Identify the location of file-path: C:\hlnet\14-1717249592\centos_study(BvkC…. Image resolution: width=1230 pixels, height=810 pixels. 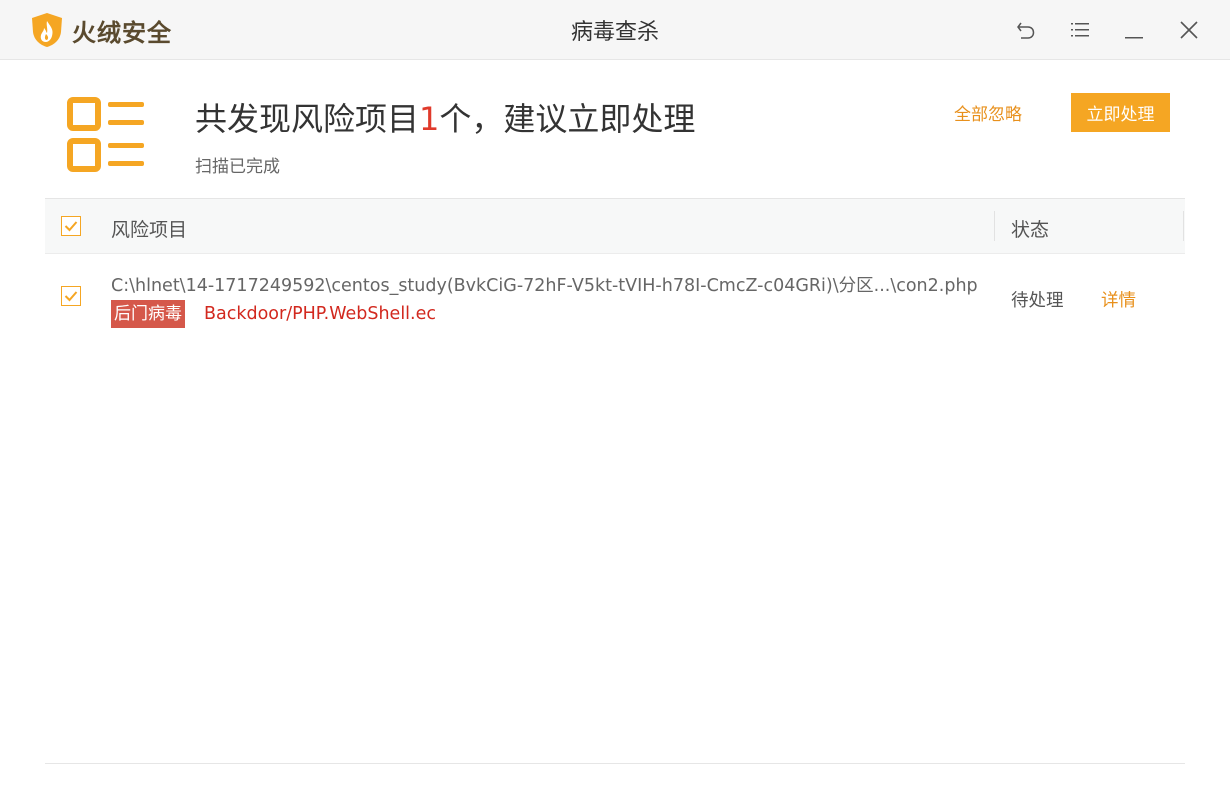
(544, 286).